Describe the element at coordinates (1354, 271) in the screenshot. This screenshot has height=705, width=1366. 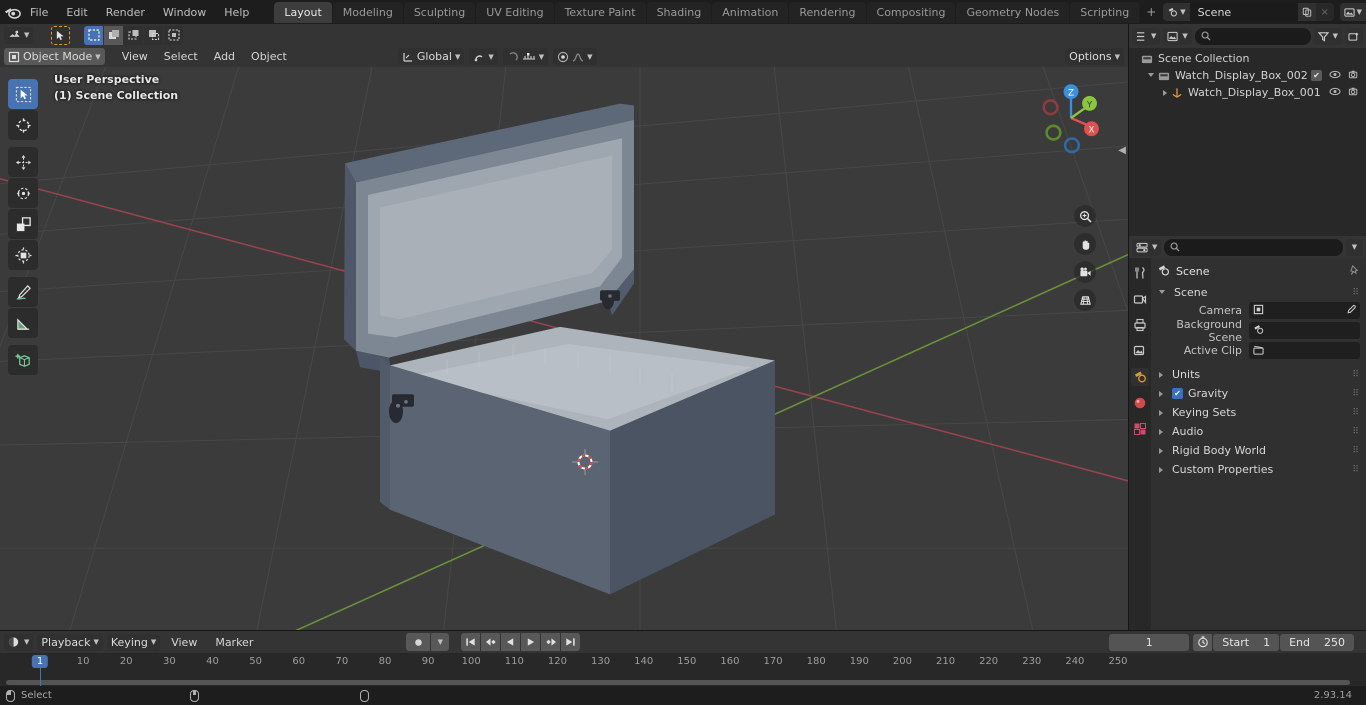
I see `pin-icon` at that location.